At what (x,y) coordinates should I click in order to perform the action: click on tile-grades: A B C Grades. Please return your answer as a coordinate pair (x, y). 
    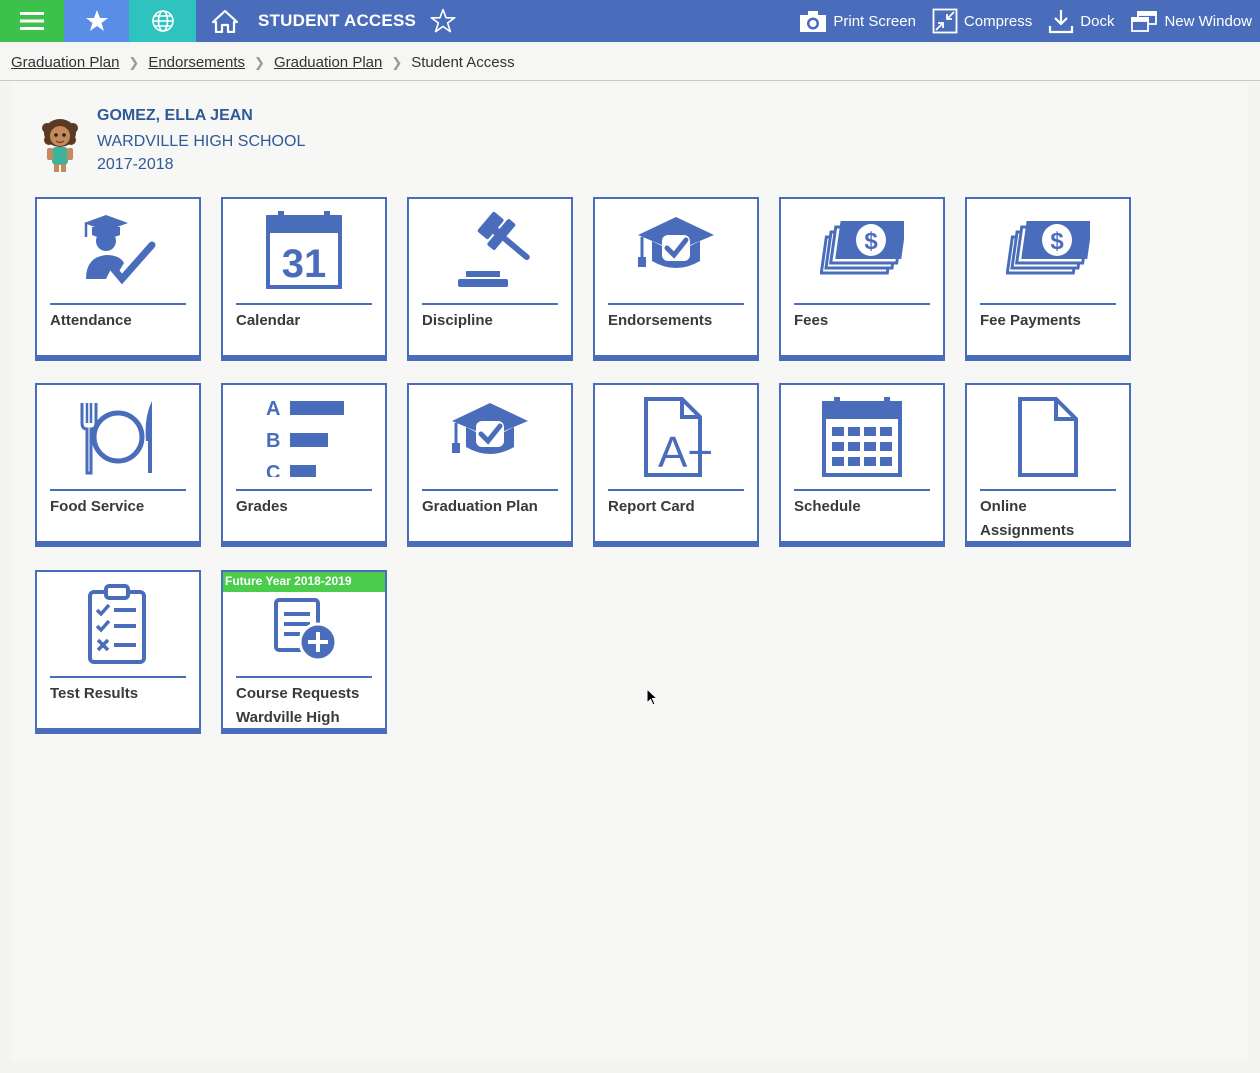
    Looking at the image, I should click on (304, 465).